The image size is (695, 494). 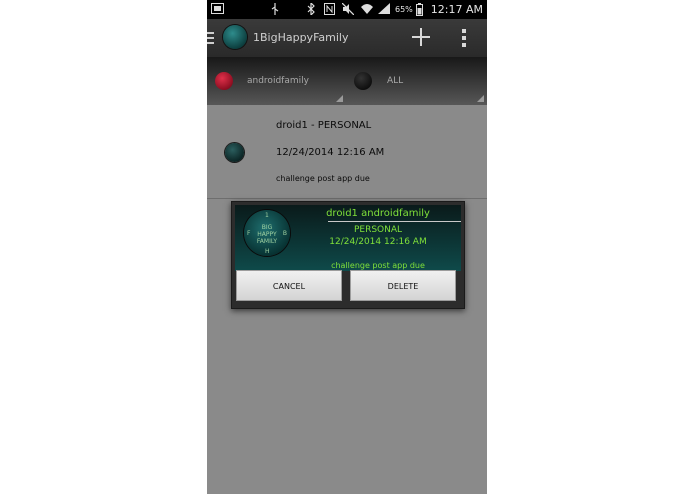 What do you see at coordinates (275, 9) in the screenshot?
I see `usb-icon` at bounding box center [275, 9].